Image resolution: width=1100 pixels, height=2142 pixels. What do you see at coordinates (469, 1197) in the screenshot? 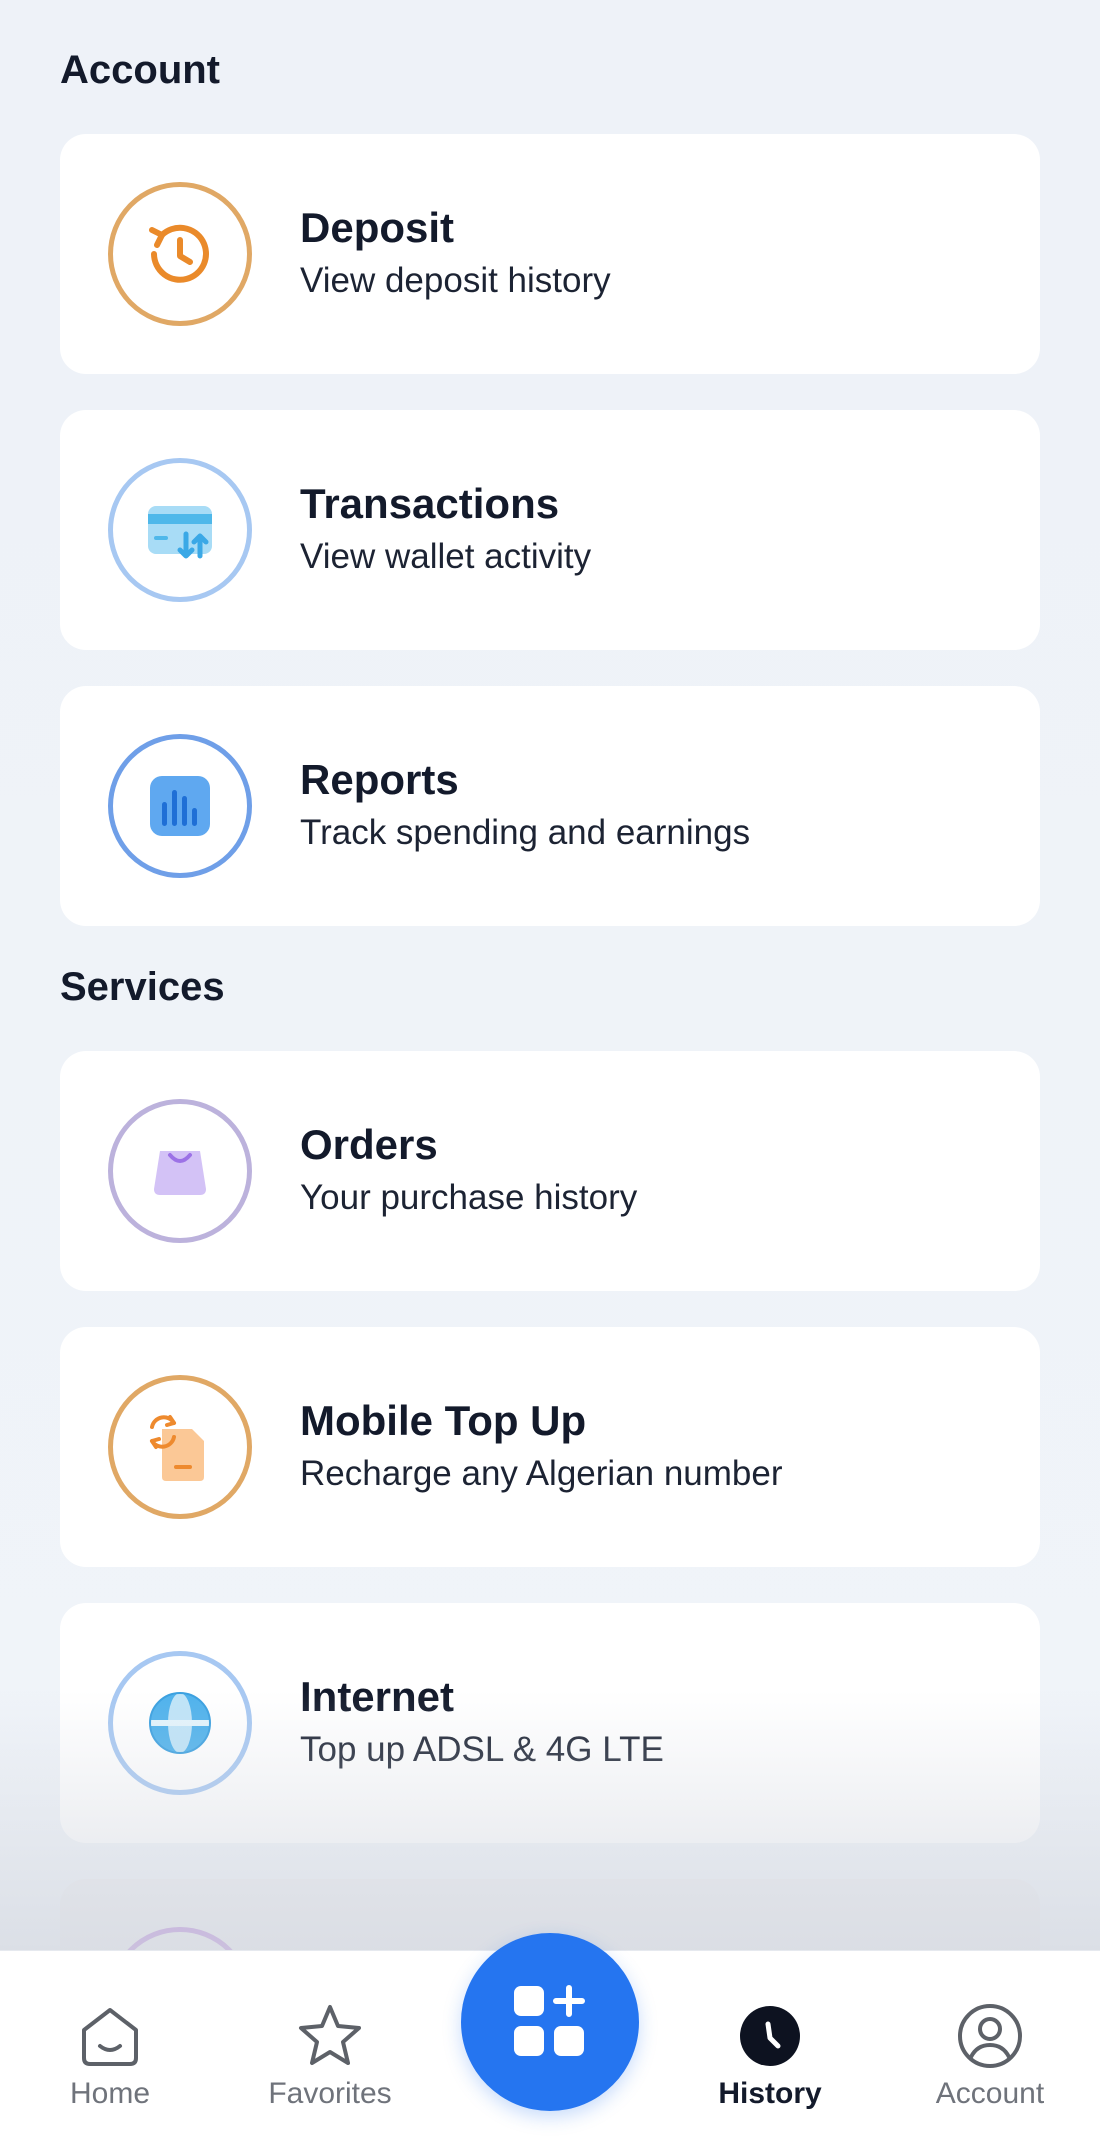
I see `card-subtitle: Your purchase history` at bounding box center [469, 1197].